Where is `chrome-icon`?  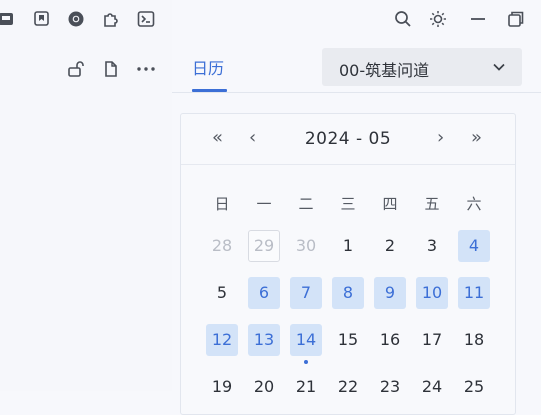 chrome-icon is located at coordinates (76, 19).